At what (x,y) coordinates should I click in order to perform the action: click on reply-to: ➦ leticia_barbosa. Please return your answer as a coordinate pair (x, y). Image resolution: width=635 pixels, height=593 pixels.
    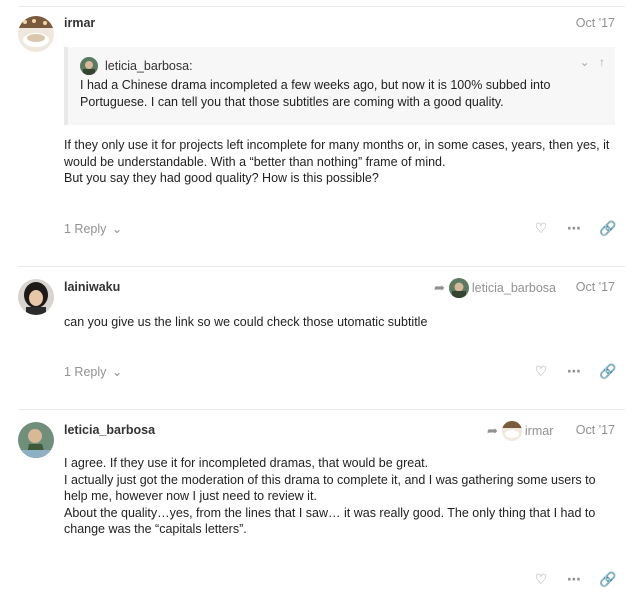
    Looking at the image, I should click on (495, 288).